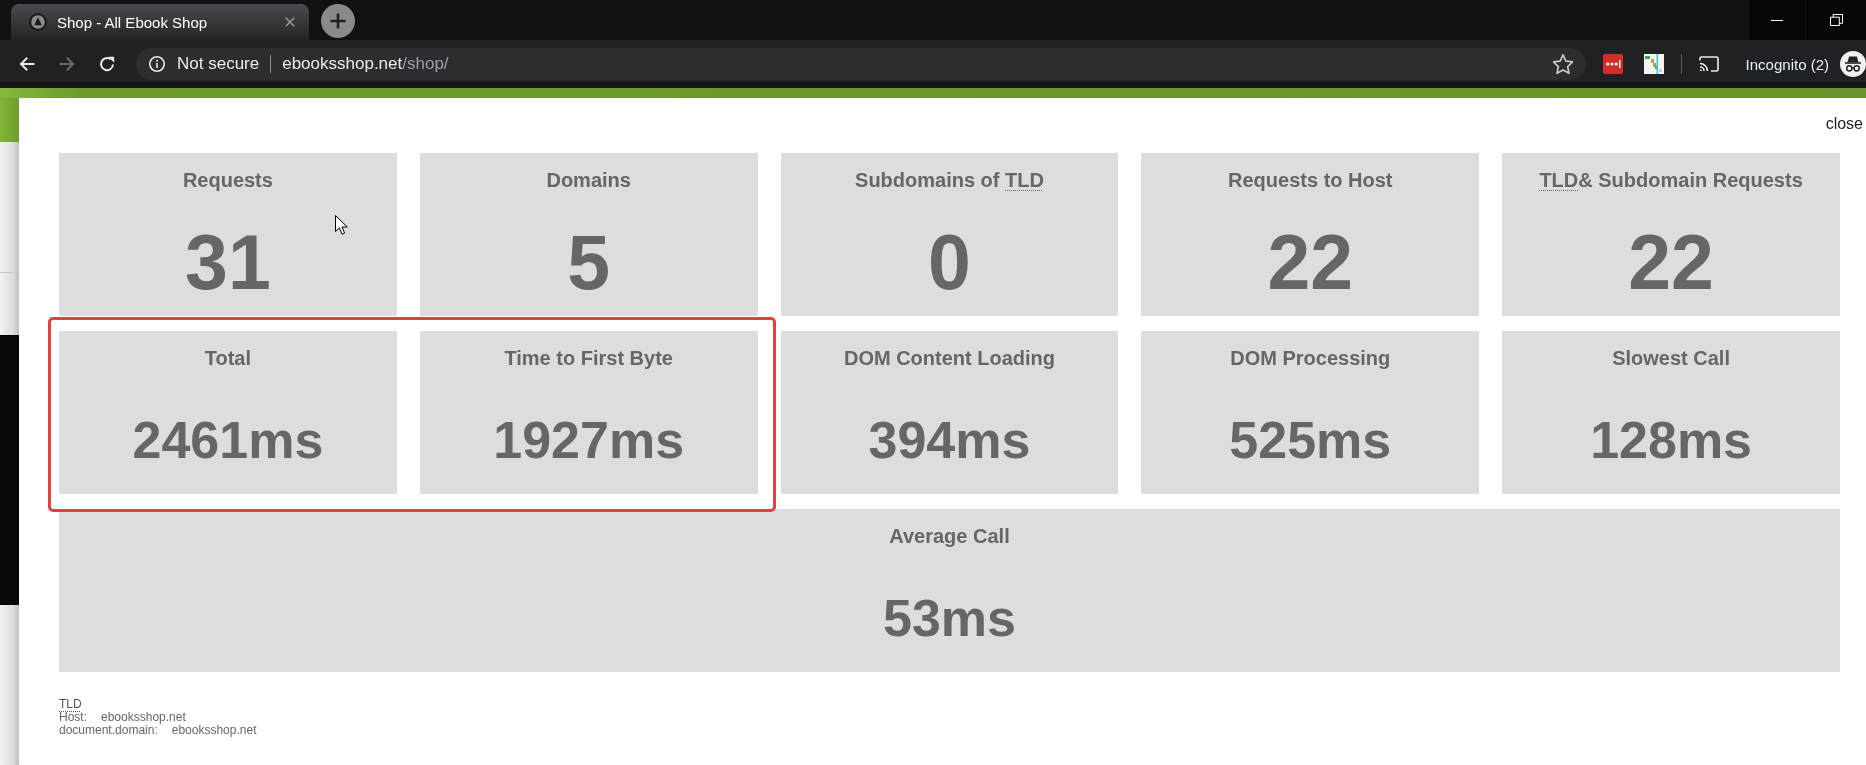 This screenshot has width=1866, height=765. I want to click on dots-extension-icon, so click(1612, 64).